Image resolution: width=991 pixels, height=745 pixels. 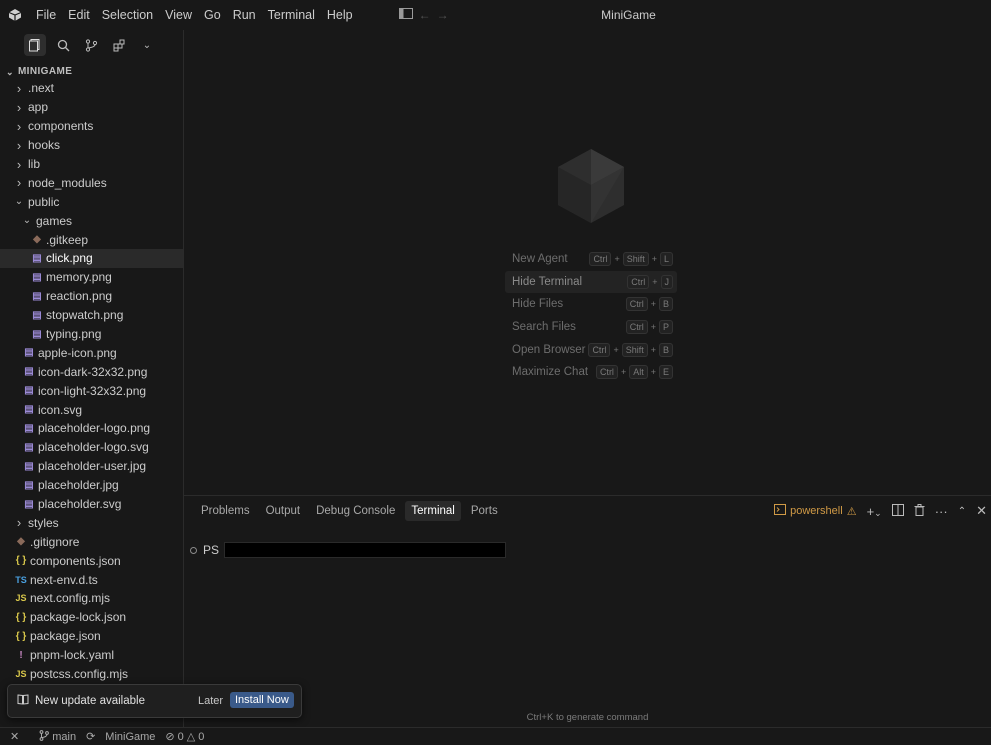 I want to click on menu-terminal: Terminal, so click(x=291, y=15).